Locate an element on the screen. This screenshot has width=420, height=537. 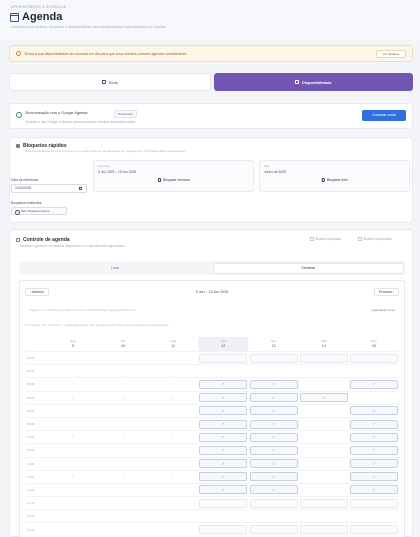
checkbox-box is located at coordinates (312, 239).